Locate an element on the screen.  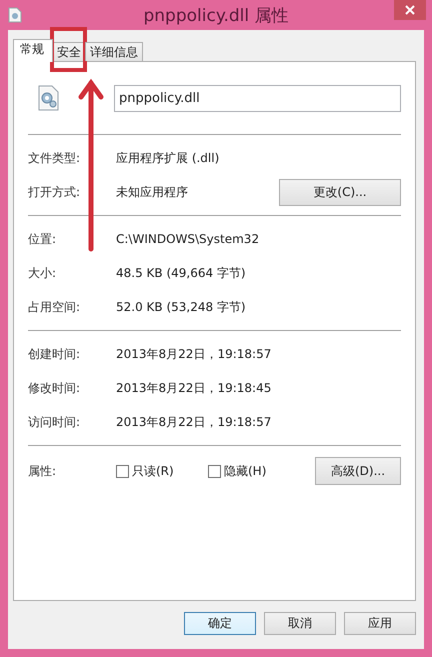
tab: 常规 is located at coordinates (33, 50).